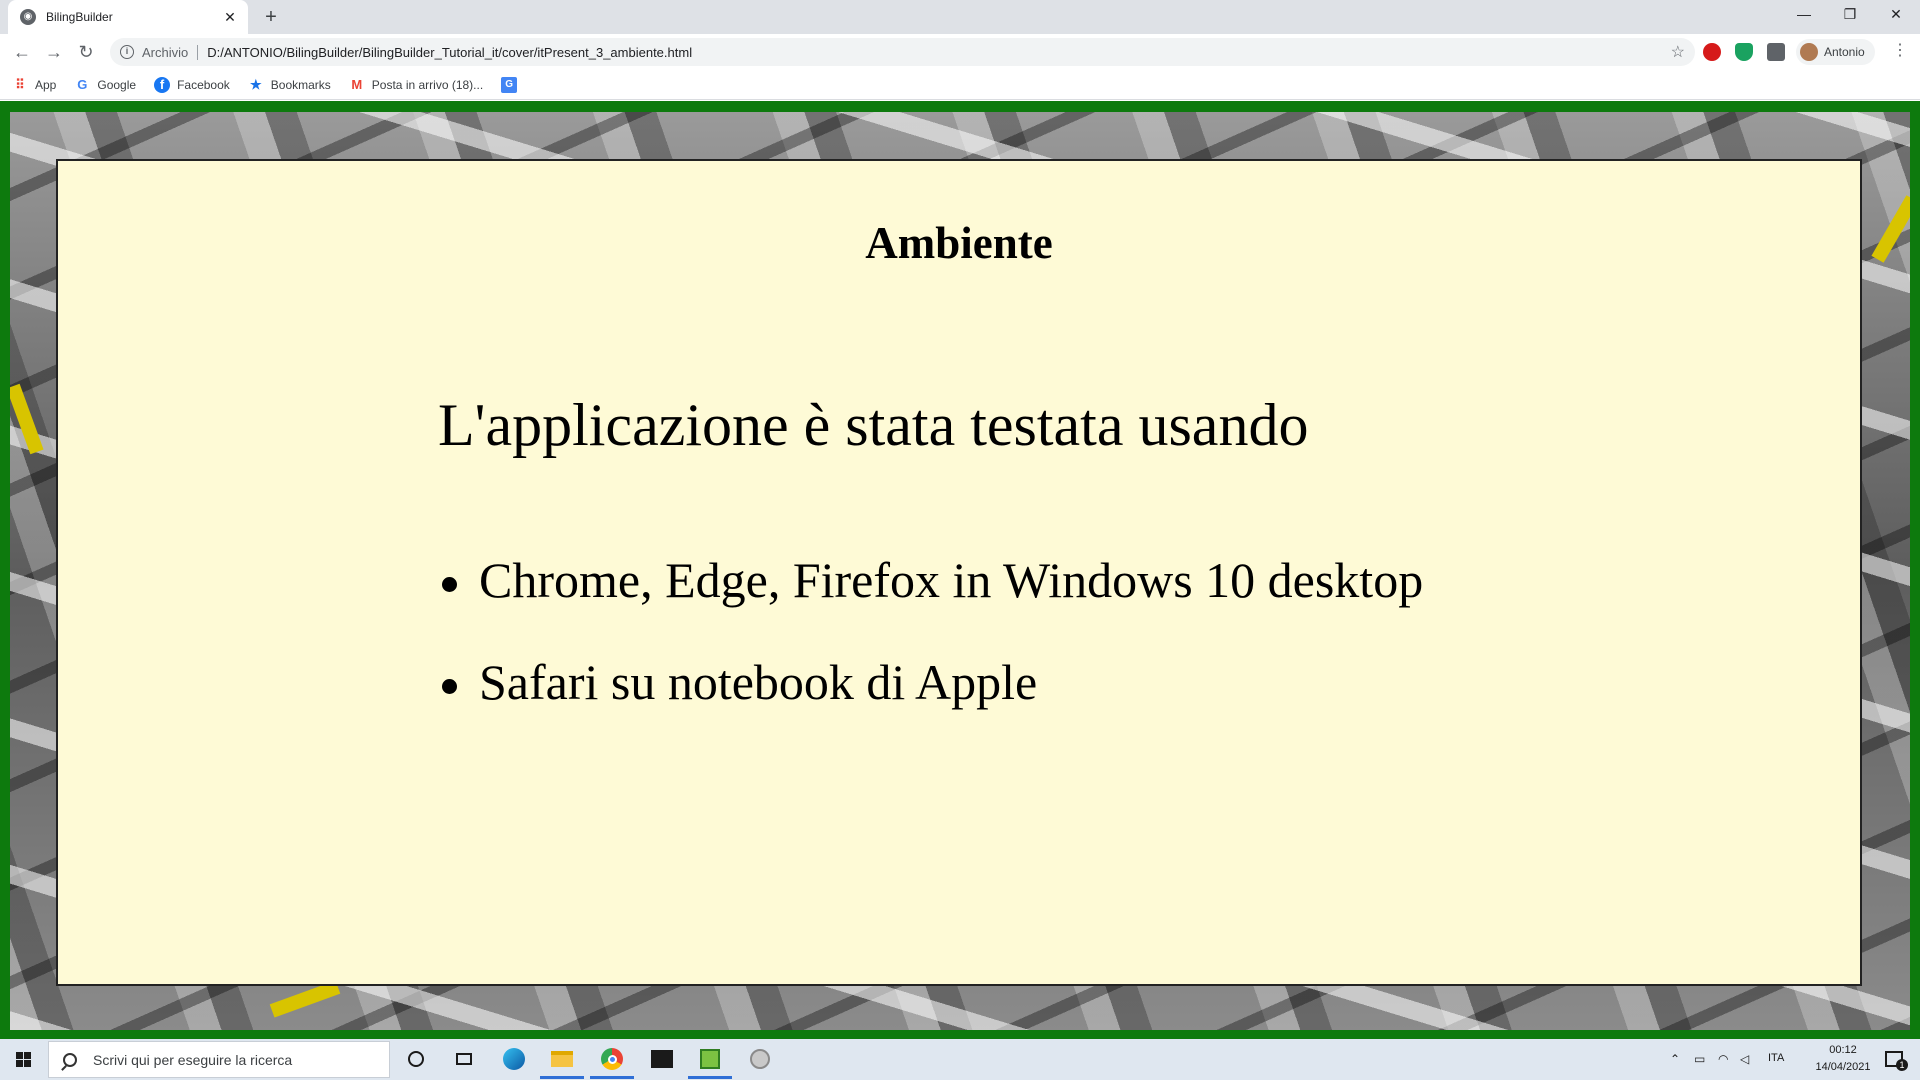  What do you see at coordinates (28, 17) in the screenshot?
I see `page-favicon-icon: ◉` at bounding box center [28, 17].